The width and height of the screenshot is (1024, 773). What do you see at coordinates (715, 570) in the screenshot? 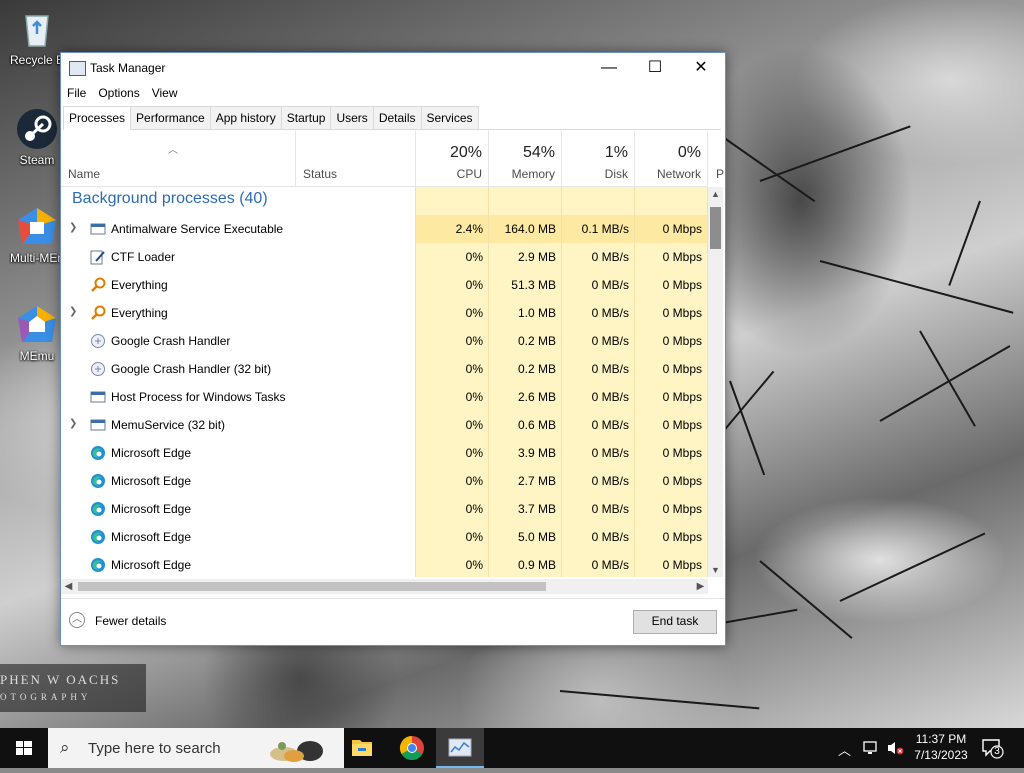
I see `scroll-down-arrow-icon: ▼` at bounding box center [715, 570].